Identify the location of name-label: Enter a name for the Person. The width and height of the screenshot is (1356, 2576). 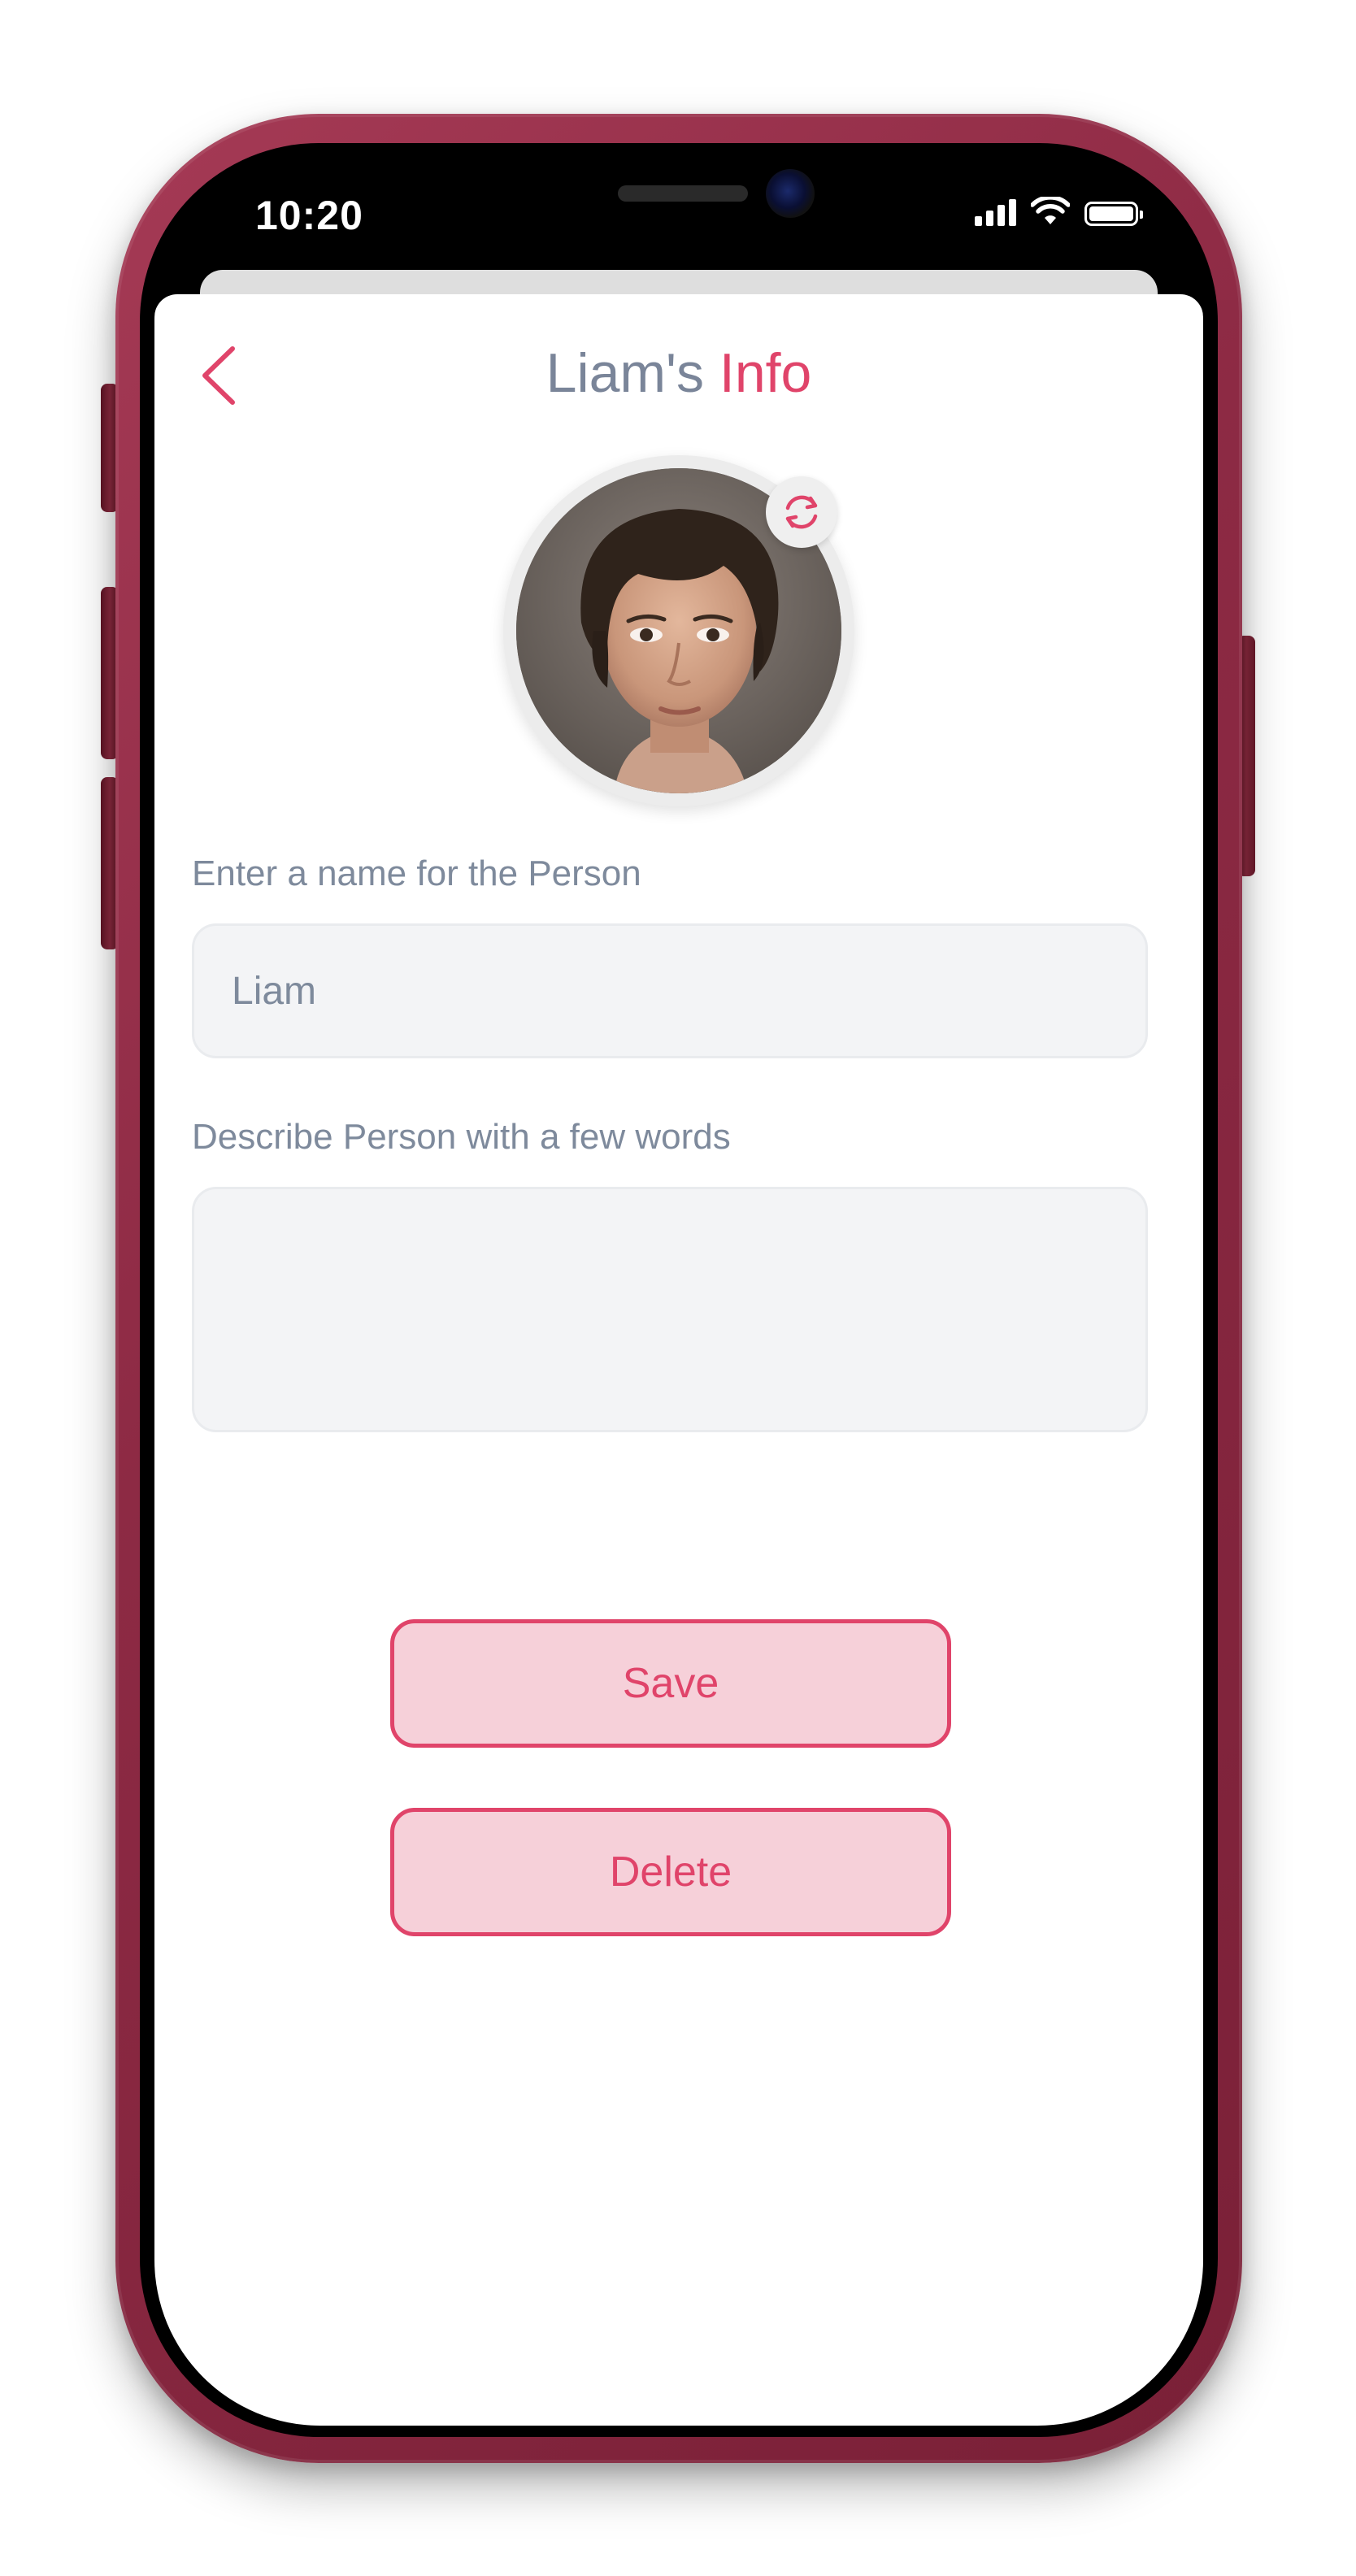
(416, 873).